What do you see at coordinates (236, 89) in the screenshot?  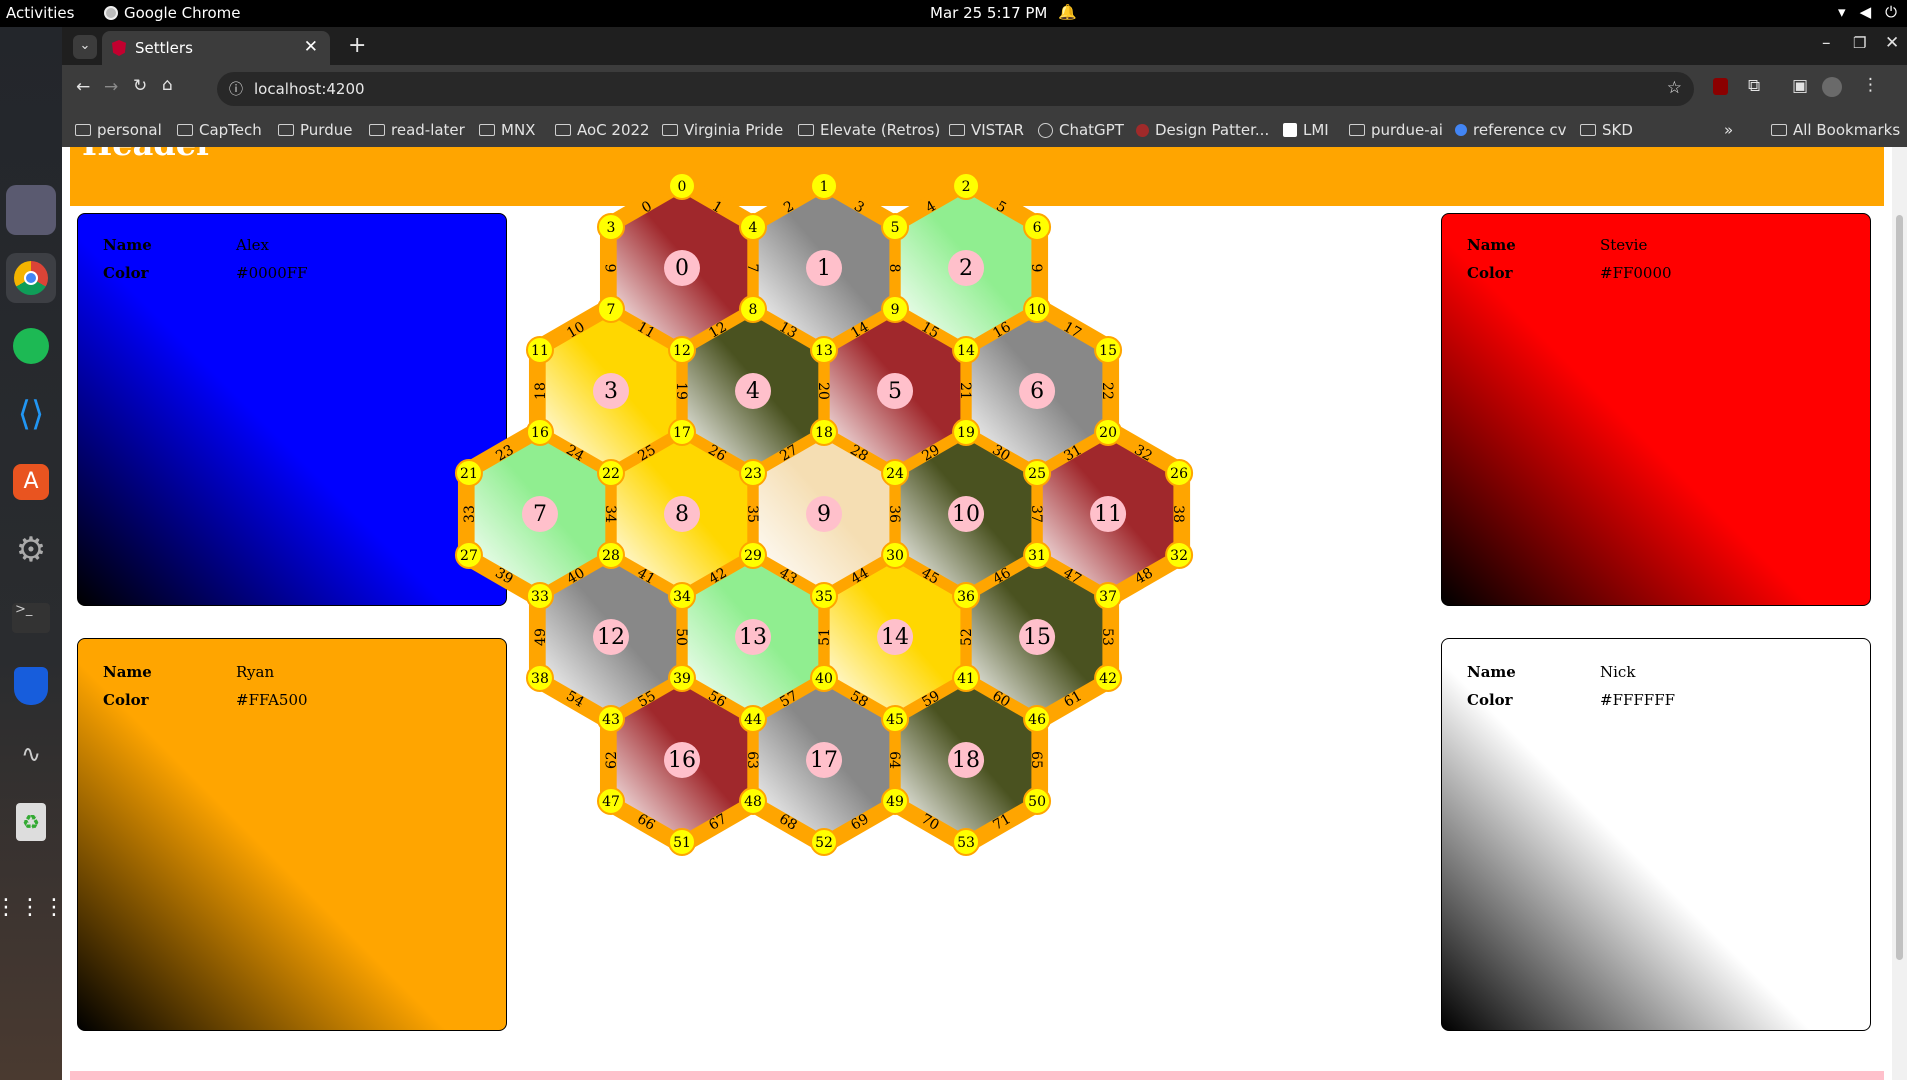 I see `site-info-icon: ⓘ` at bounding box center [236, 89].